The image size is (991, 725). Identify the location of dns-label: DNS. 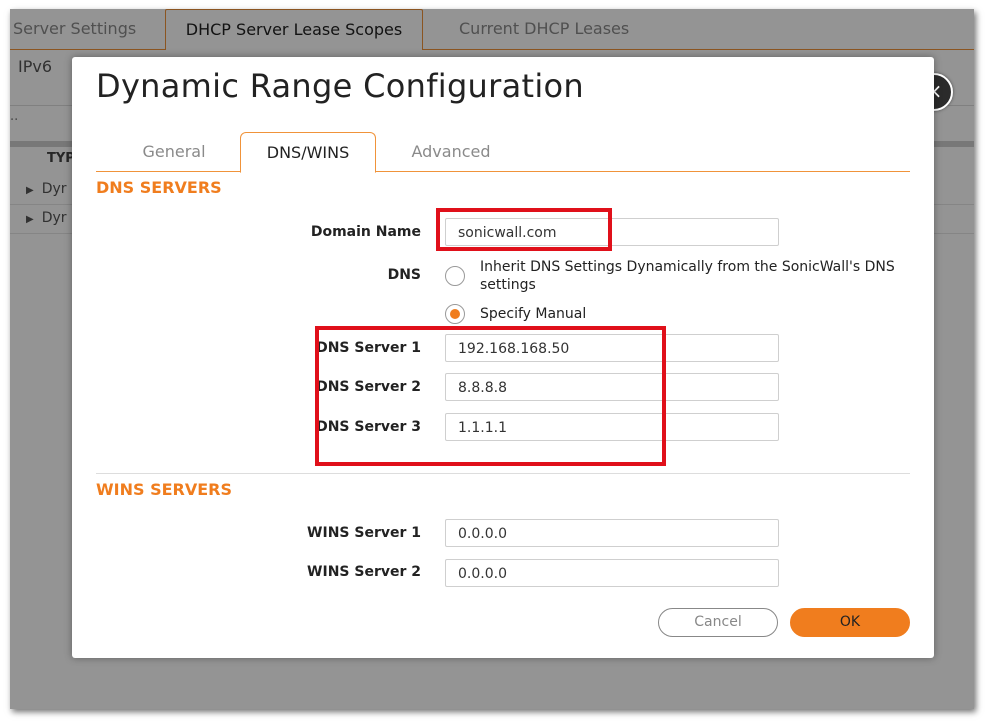
(404, 275).